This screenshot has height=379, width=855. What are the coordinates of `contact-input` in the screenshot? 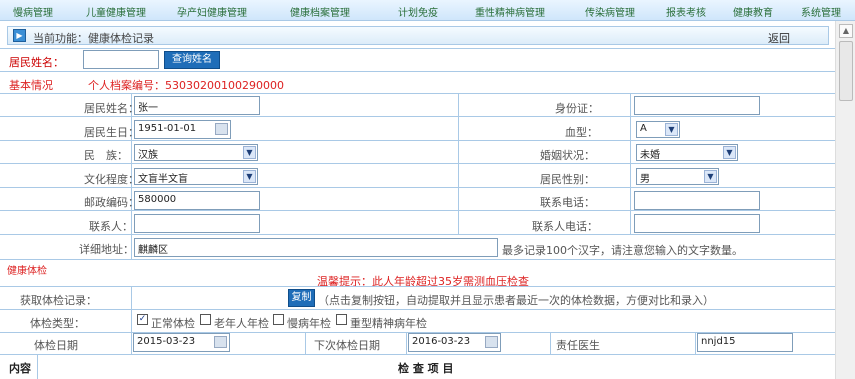 It's located at (197, 223).